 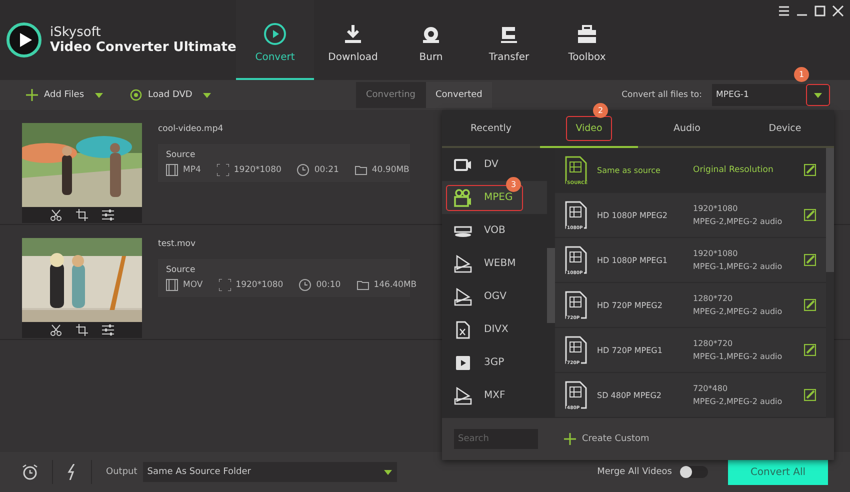 What do you see at coordinates (431, 40) in the screenshot?
I see `nav-tab: Burn` at bounding box center [431, 40].